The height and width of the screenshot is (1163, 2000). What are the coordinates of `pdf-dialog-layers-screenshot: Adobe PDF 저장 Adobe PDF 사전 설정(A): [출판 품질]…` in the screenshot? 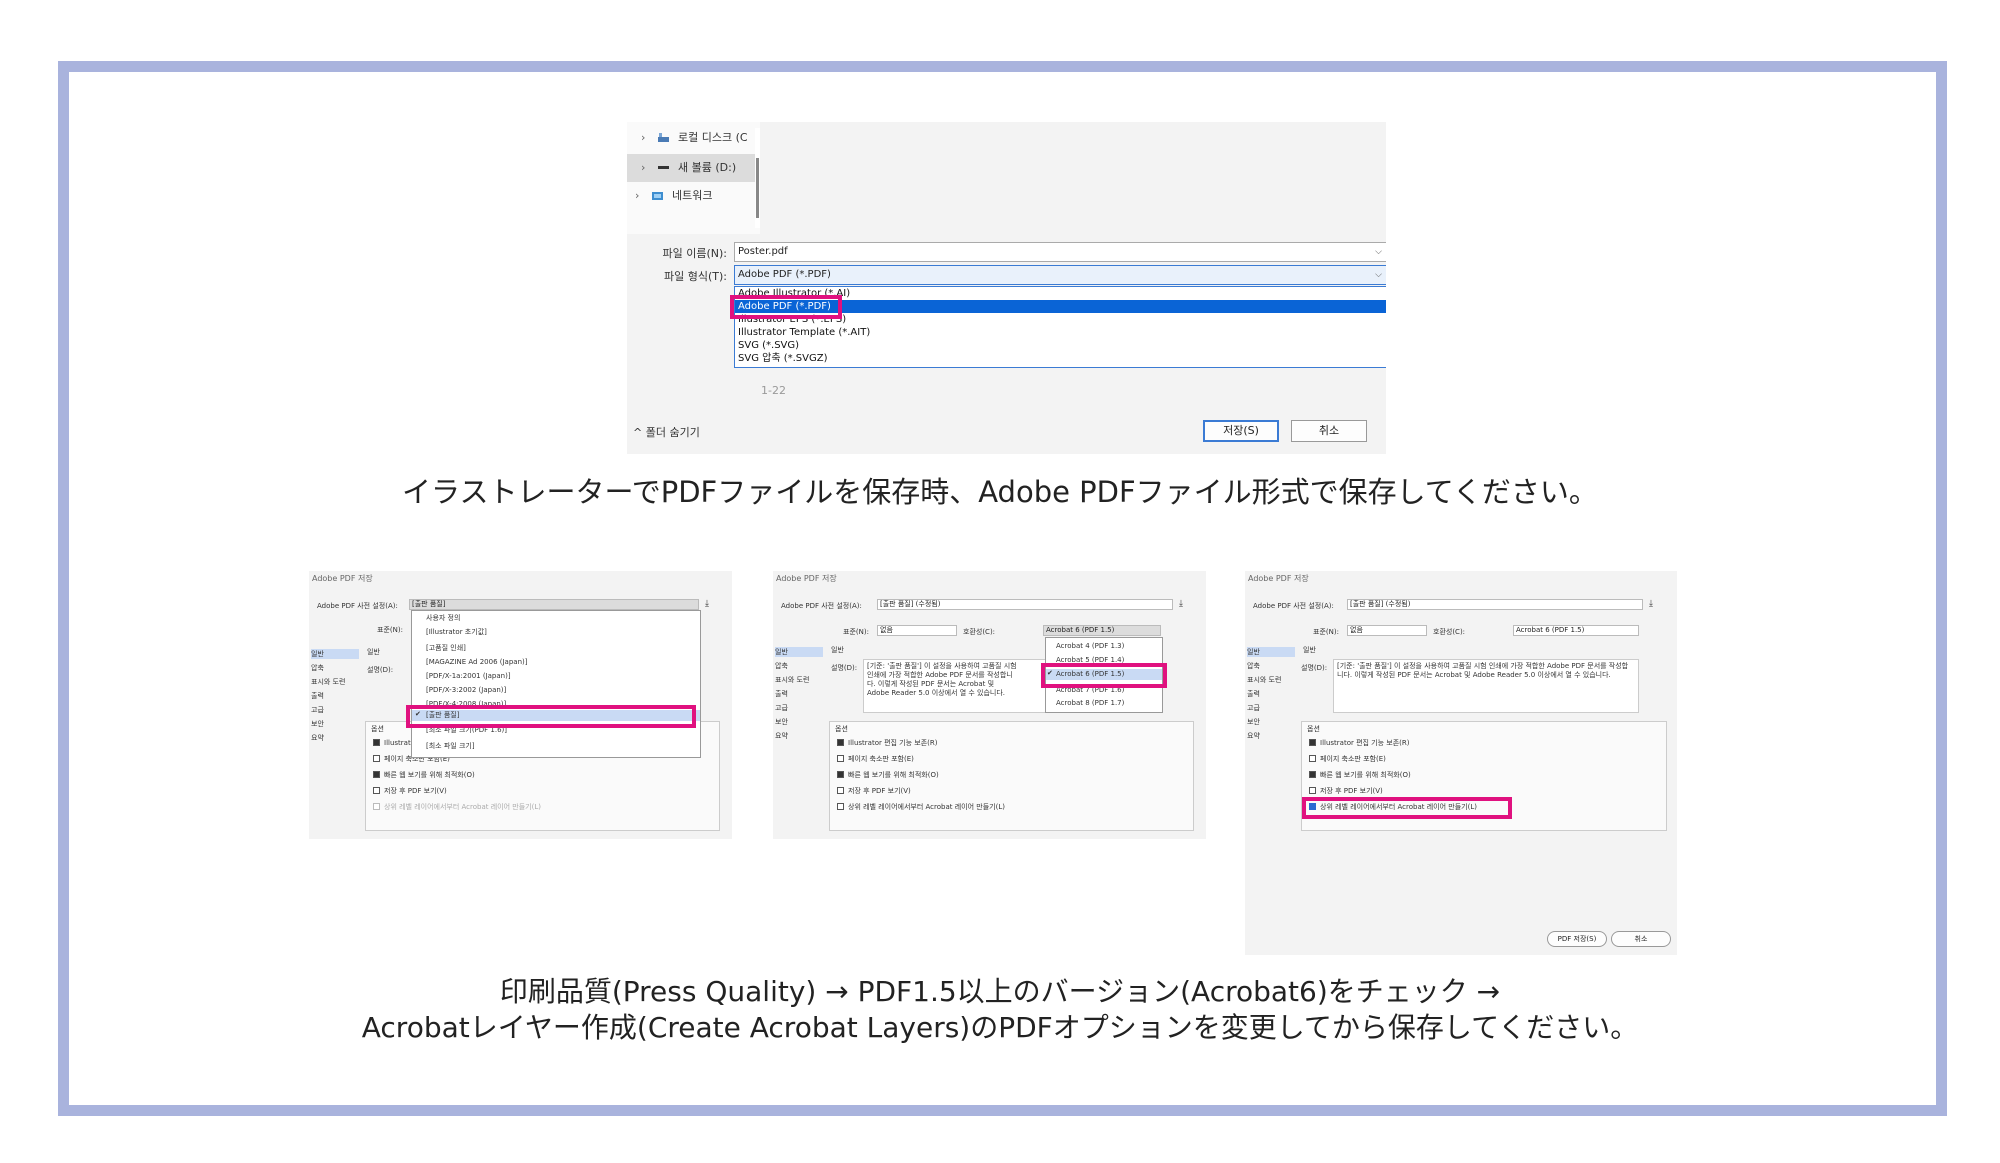 It's located at (1461, 763).